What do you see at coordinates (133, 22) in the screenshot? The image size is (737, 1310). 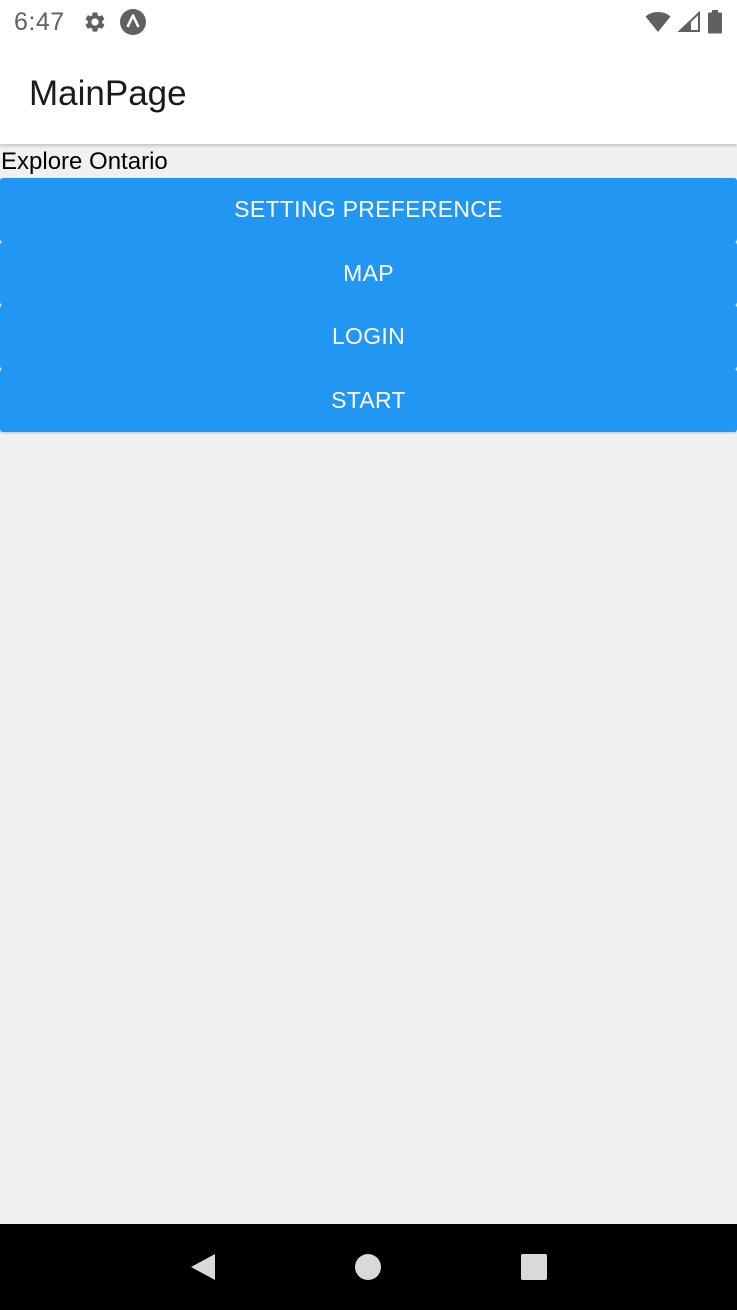 I see `app-notification-icon` at bounding box center [133, 22].